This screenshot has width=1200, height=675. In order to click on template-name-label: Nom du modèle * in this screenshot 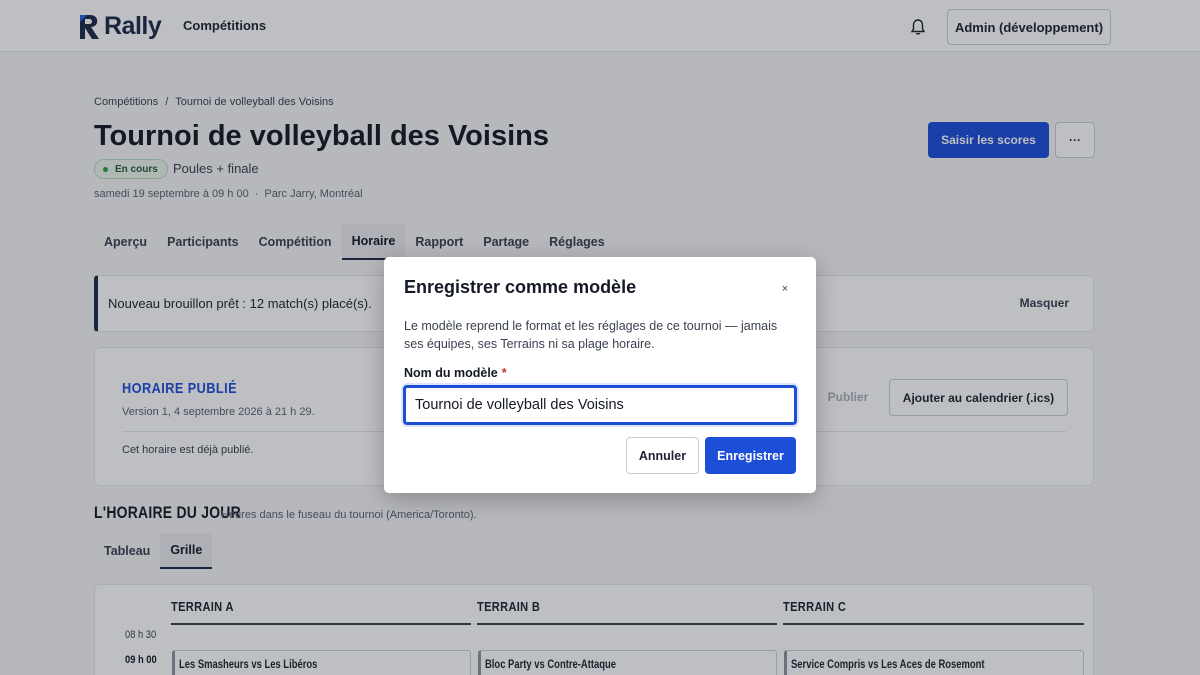, I will do `click(455, 373)`.